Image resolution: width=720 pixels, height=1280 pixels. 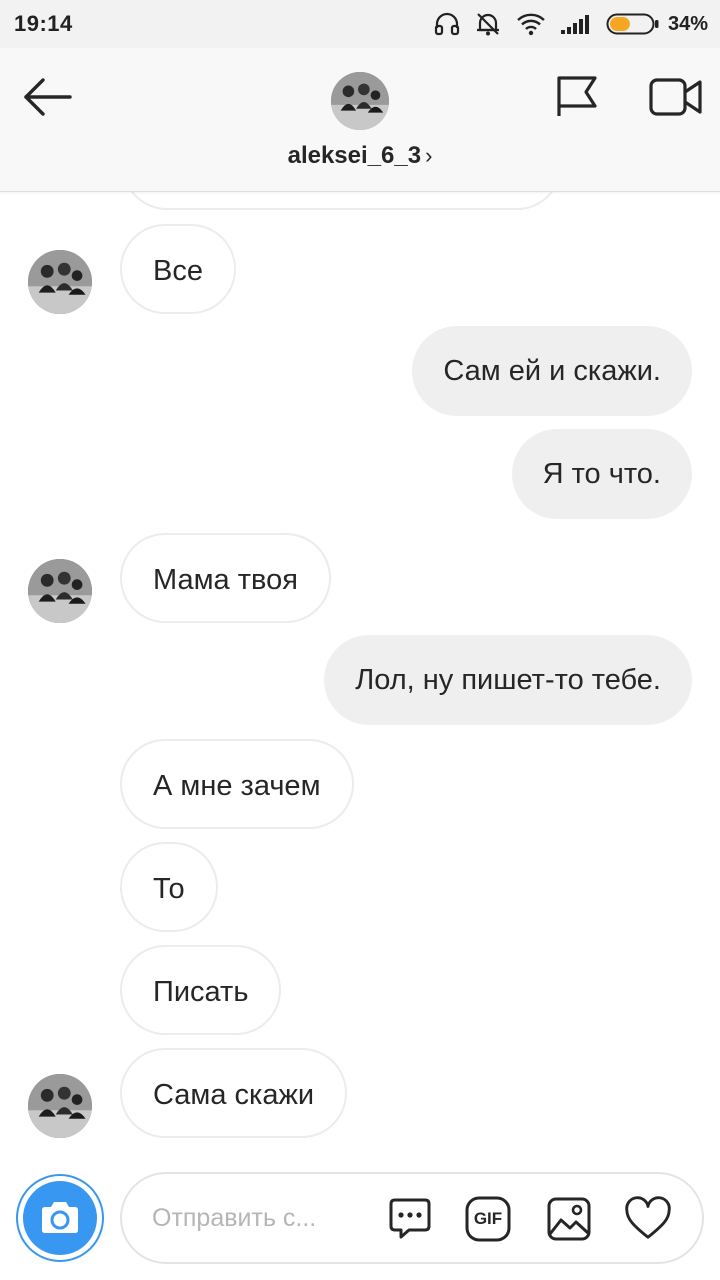 I want to click on incoming-message-bubble: А мне зачем, so click(x=237, y=784).